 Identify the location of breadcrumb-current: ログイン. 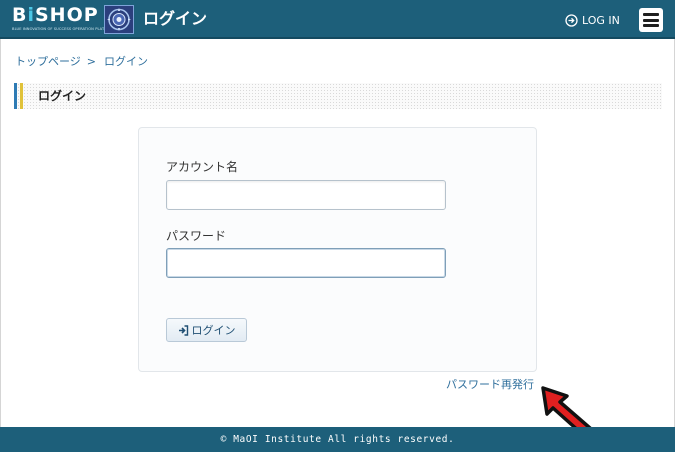
(126, 61).